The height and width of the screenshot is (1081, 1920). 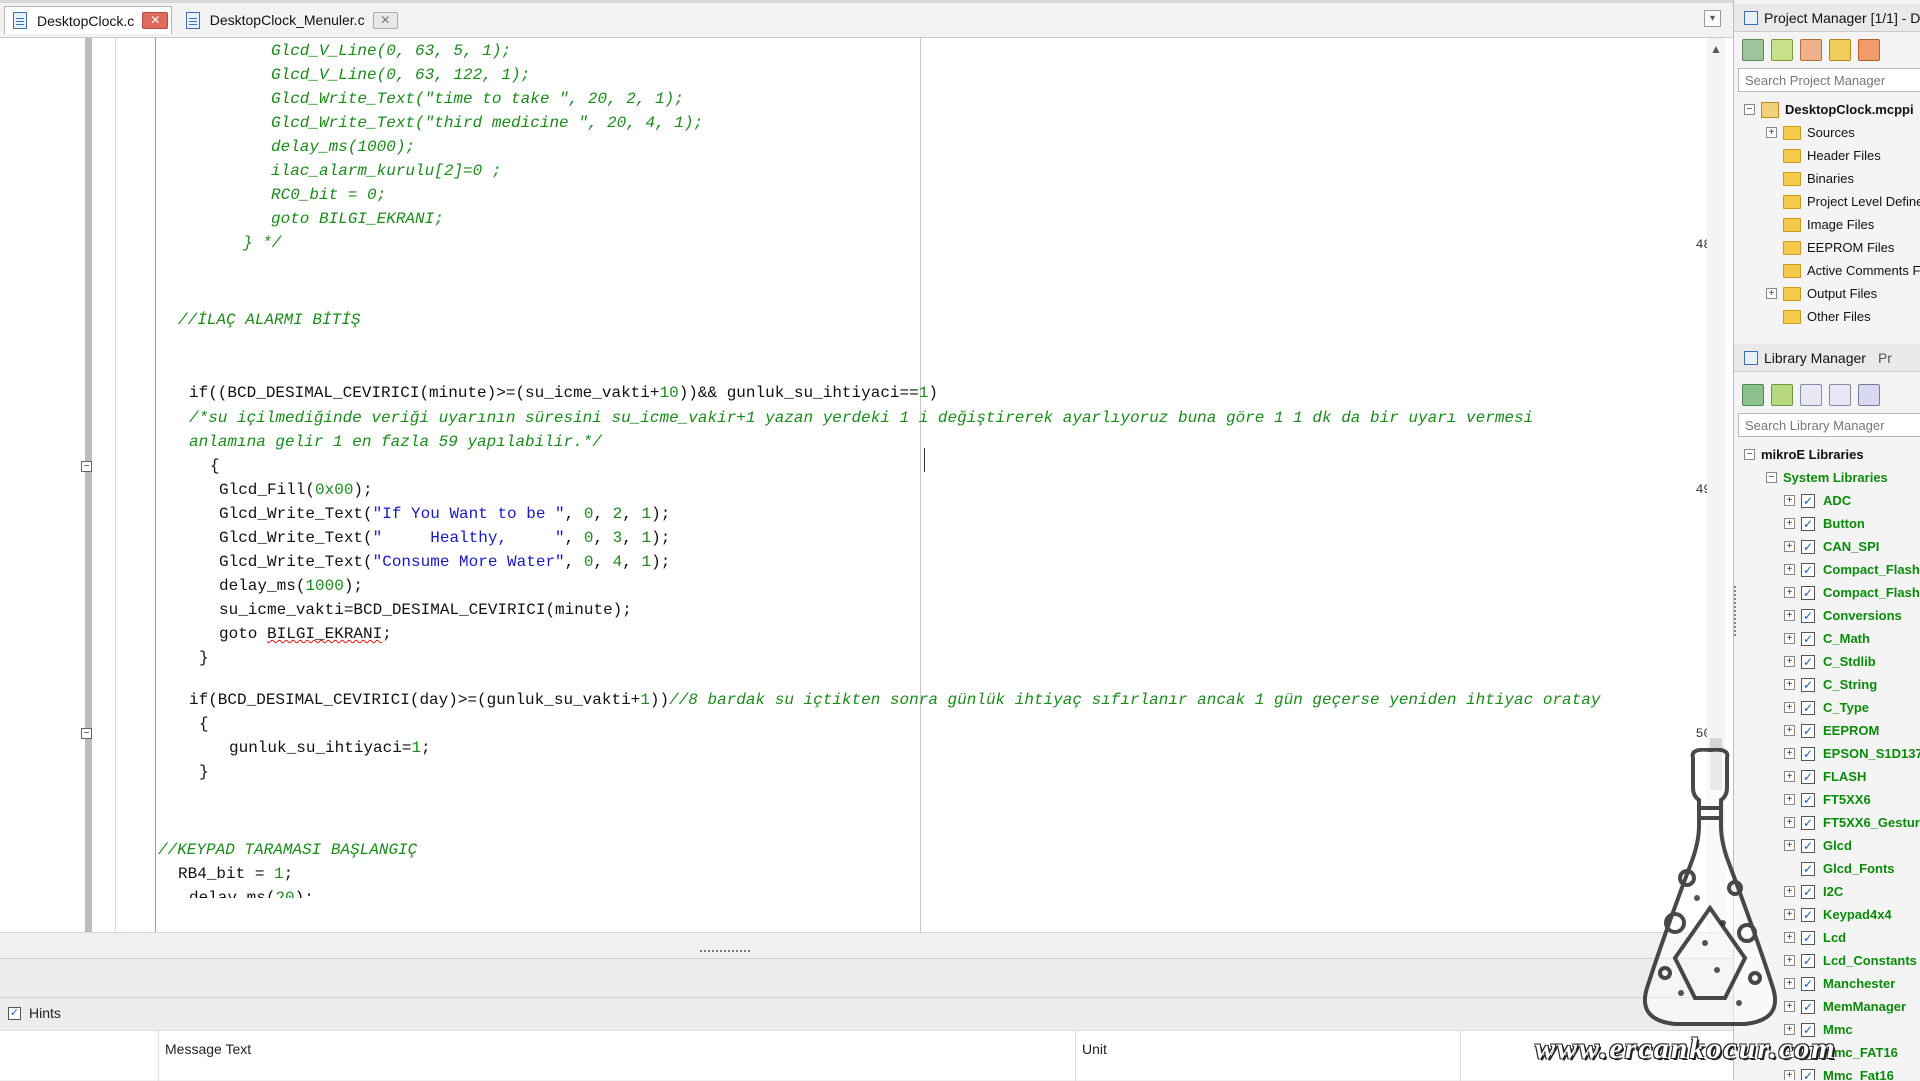 What do you see at coordinates (1827, 799) in the screenshot?
I see `library-item: + ✓ FT5XX6` at bounding box center [1827, 799].